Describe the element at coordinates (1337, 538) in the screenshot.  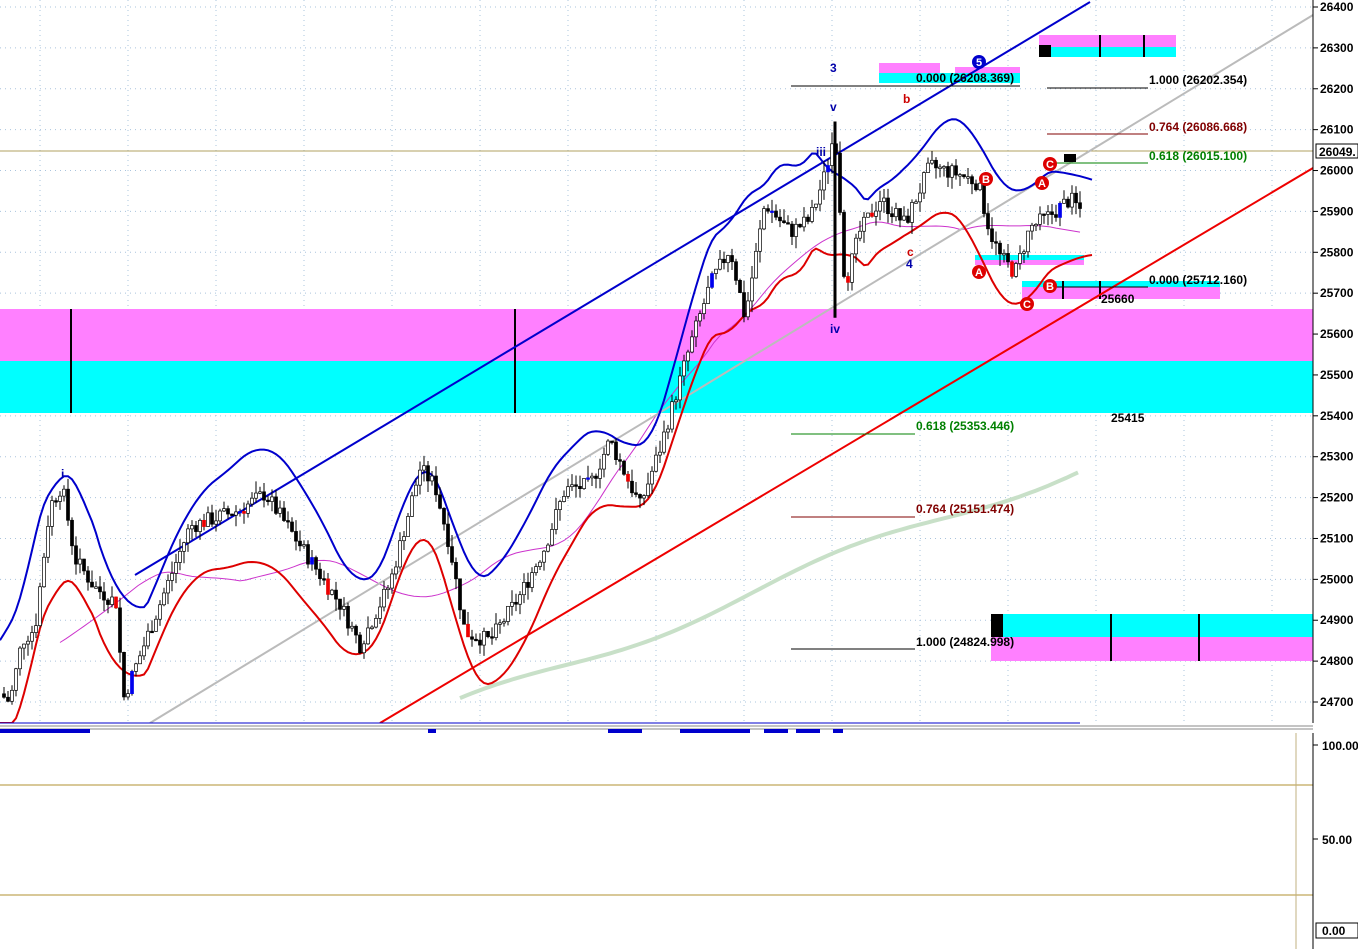
I see `price-tick-label: 25100` at that location.